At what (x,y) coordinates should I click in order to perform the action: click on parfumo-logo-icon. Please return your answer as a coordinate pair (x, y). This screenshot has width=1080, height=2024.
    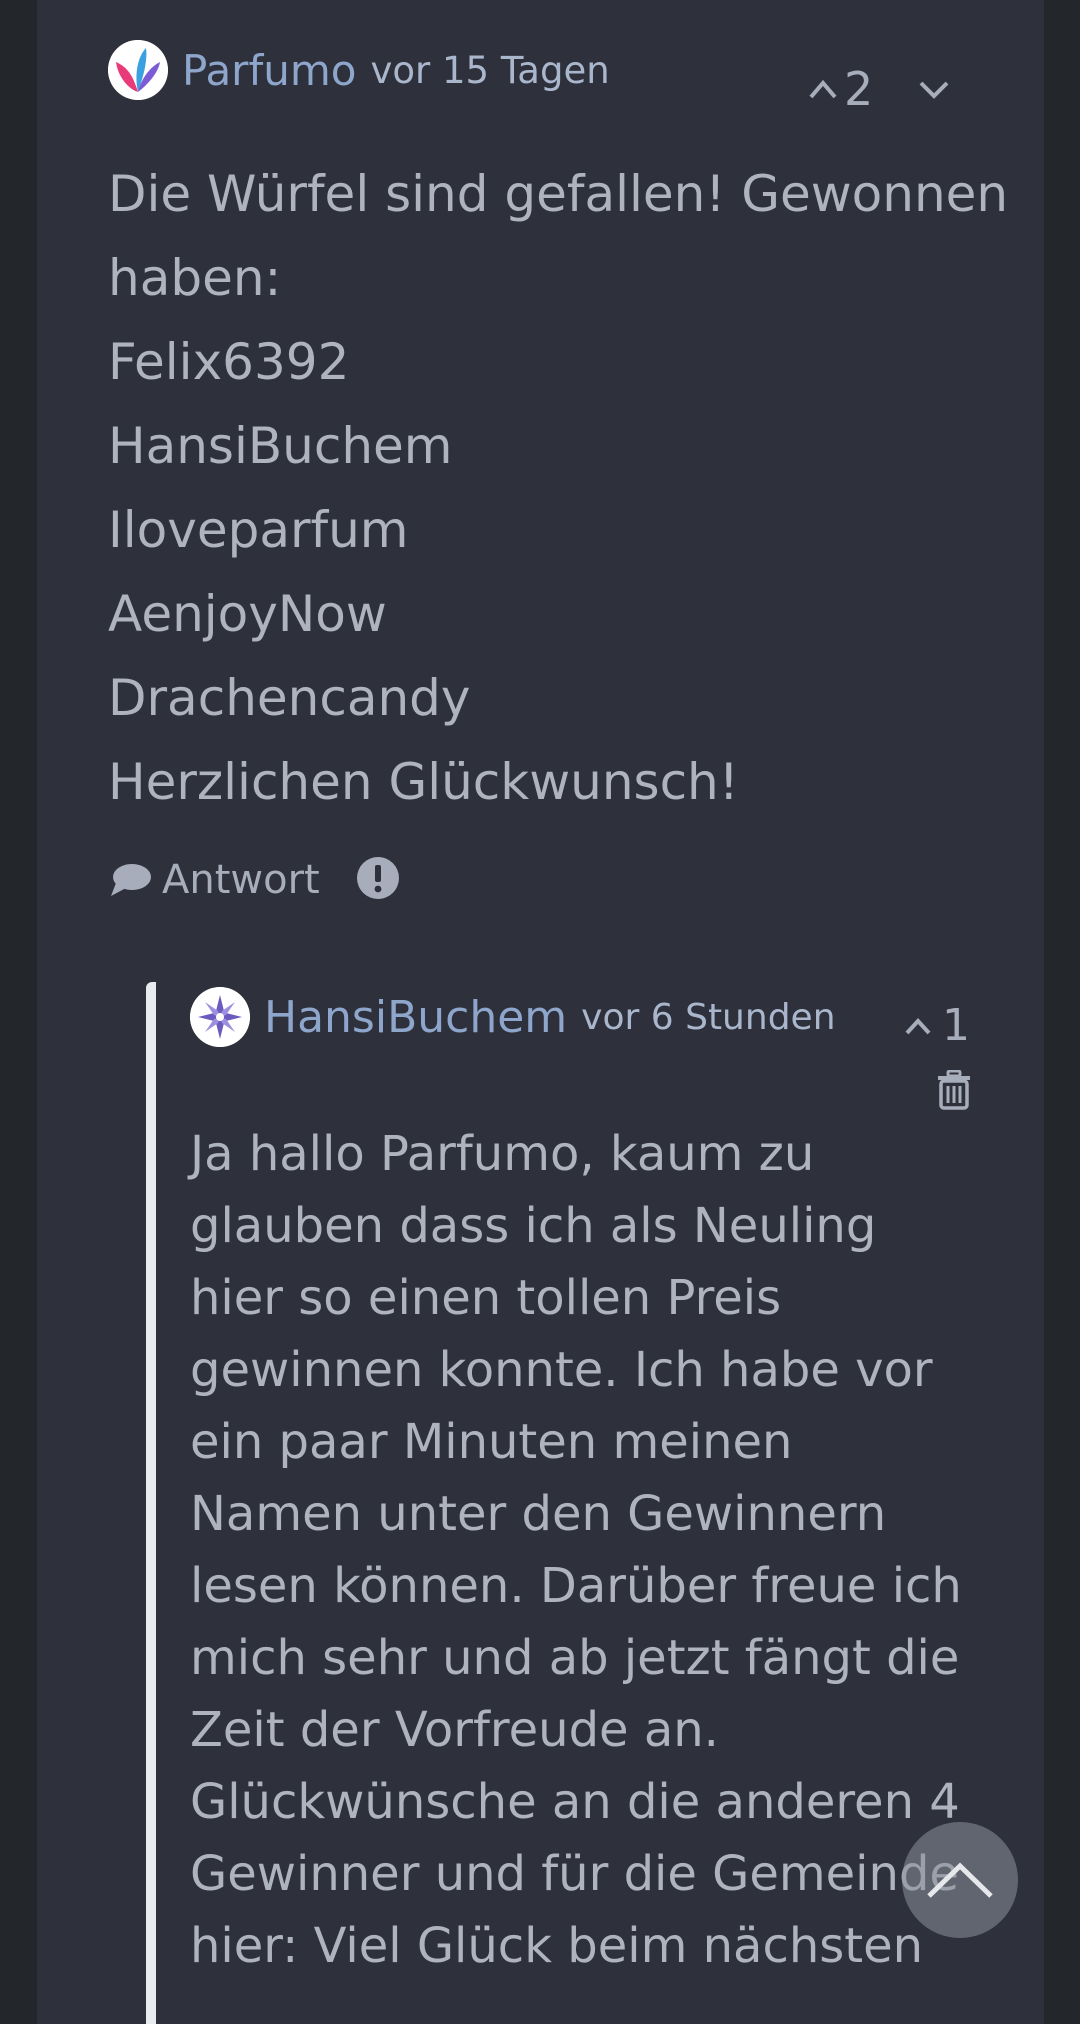
    Looking at the image, I should click on (138, 70).